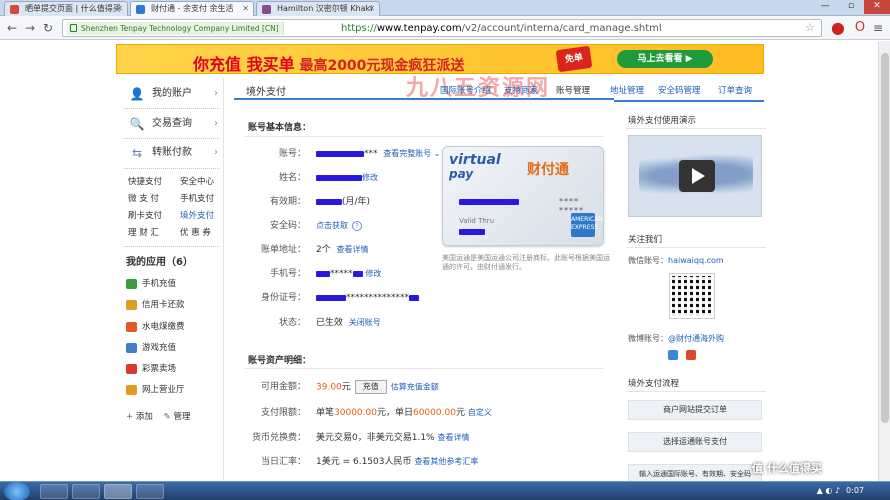 The width and height of the screenshot is (890, 500). What do you see at coordinates (446, 461) in the screenshot?
I see `other-rates-link: 查看其他参考汇率` at bounding box center [446, 461].